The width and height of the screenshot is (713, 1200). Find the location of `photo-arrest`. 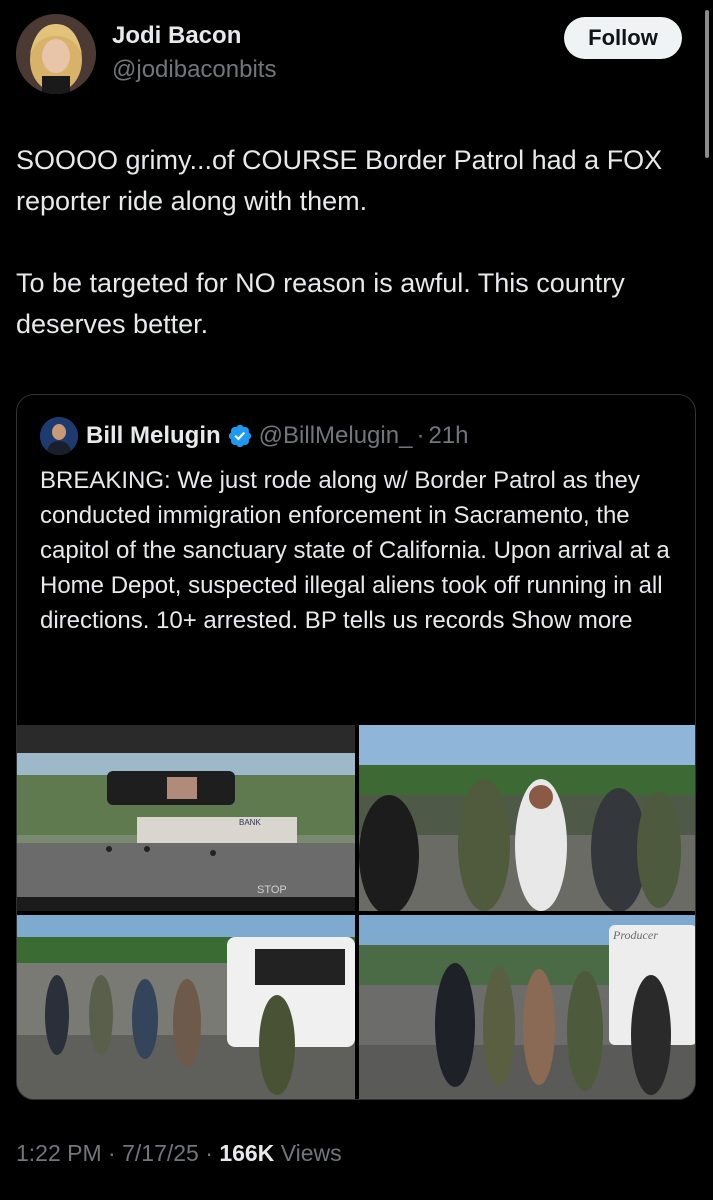

photo-arrest is located at coordinates (527, 818).